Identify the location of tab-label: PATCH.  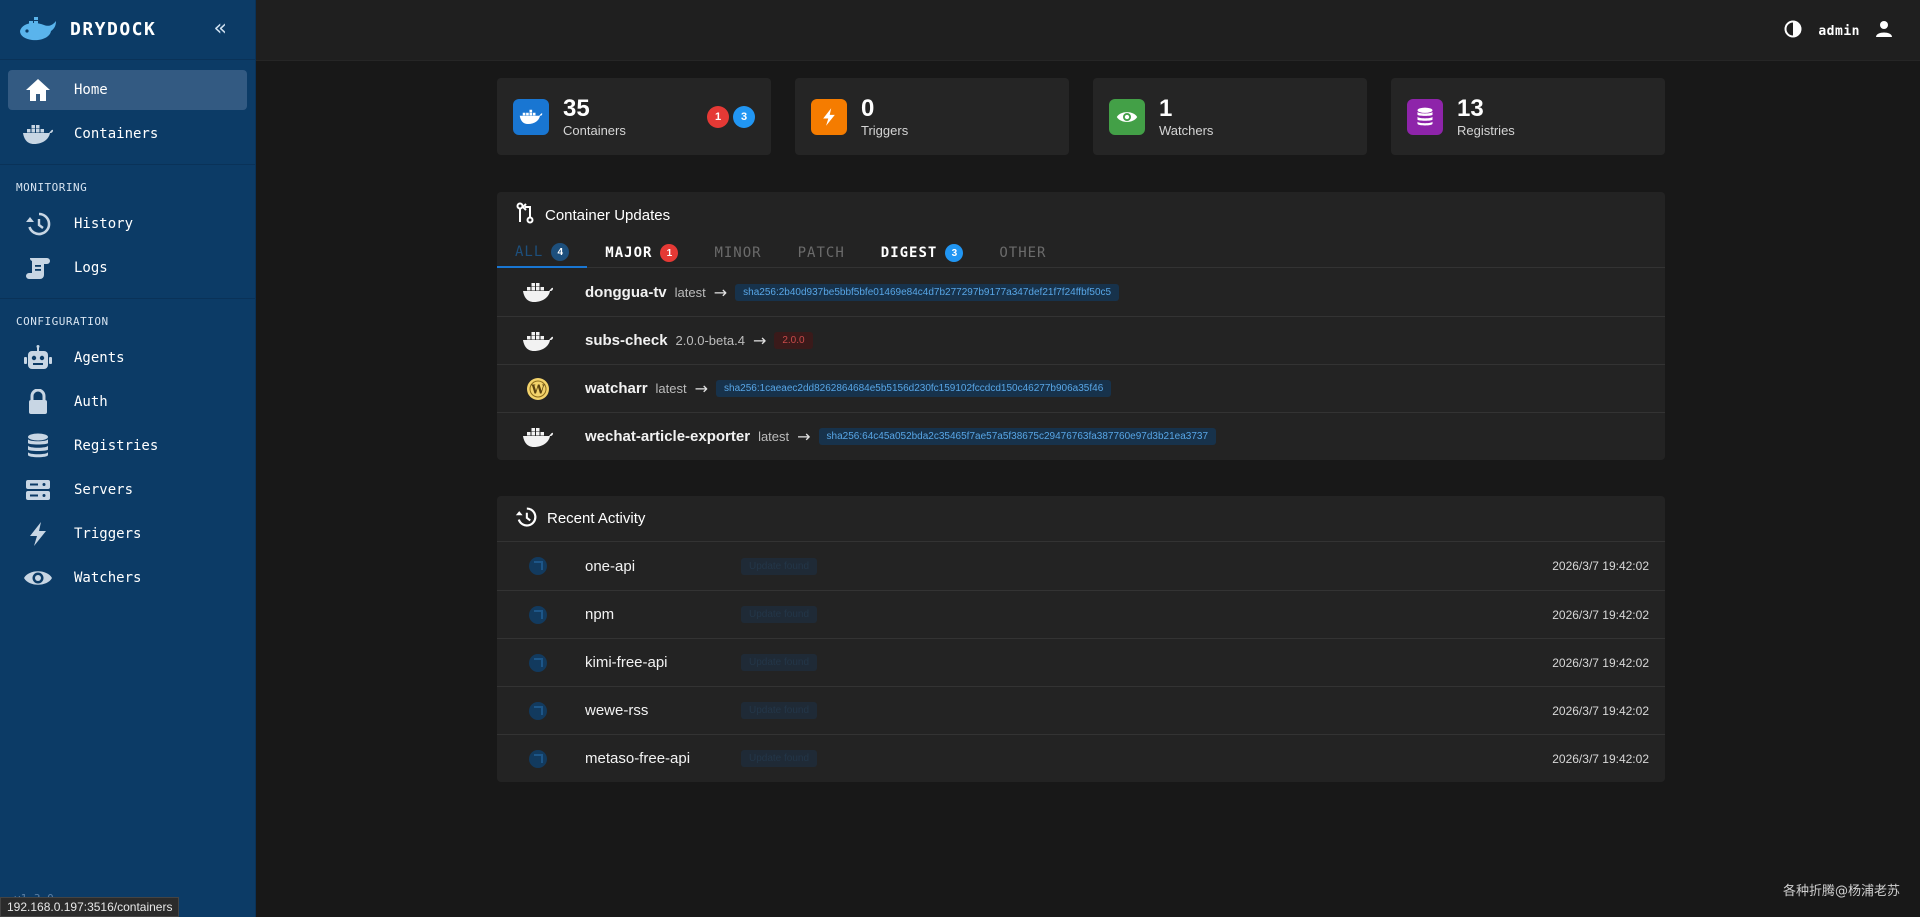
(821, 253).